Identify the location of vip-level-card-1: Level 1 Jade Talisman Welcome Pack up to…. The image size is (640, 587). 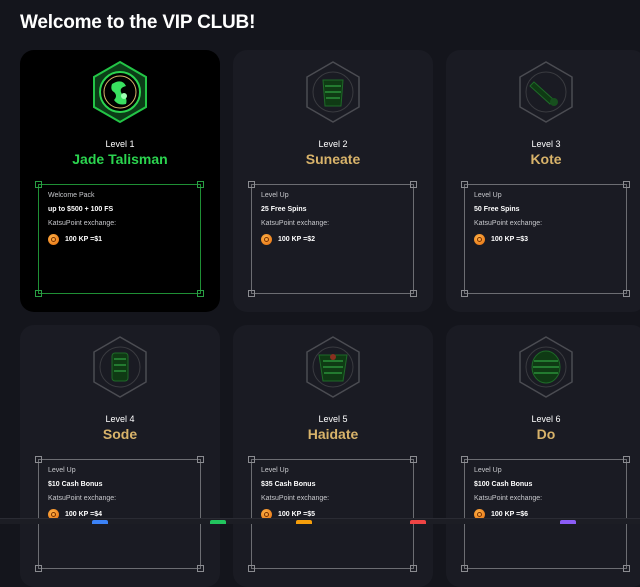
(120, 181).